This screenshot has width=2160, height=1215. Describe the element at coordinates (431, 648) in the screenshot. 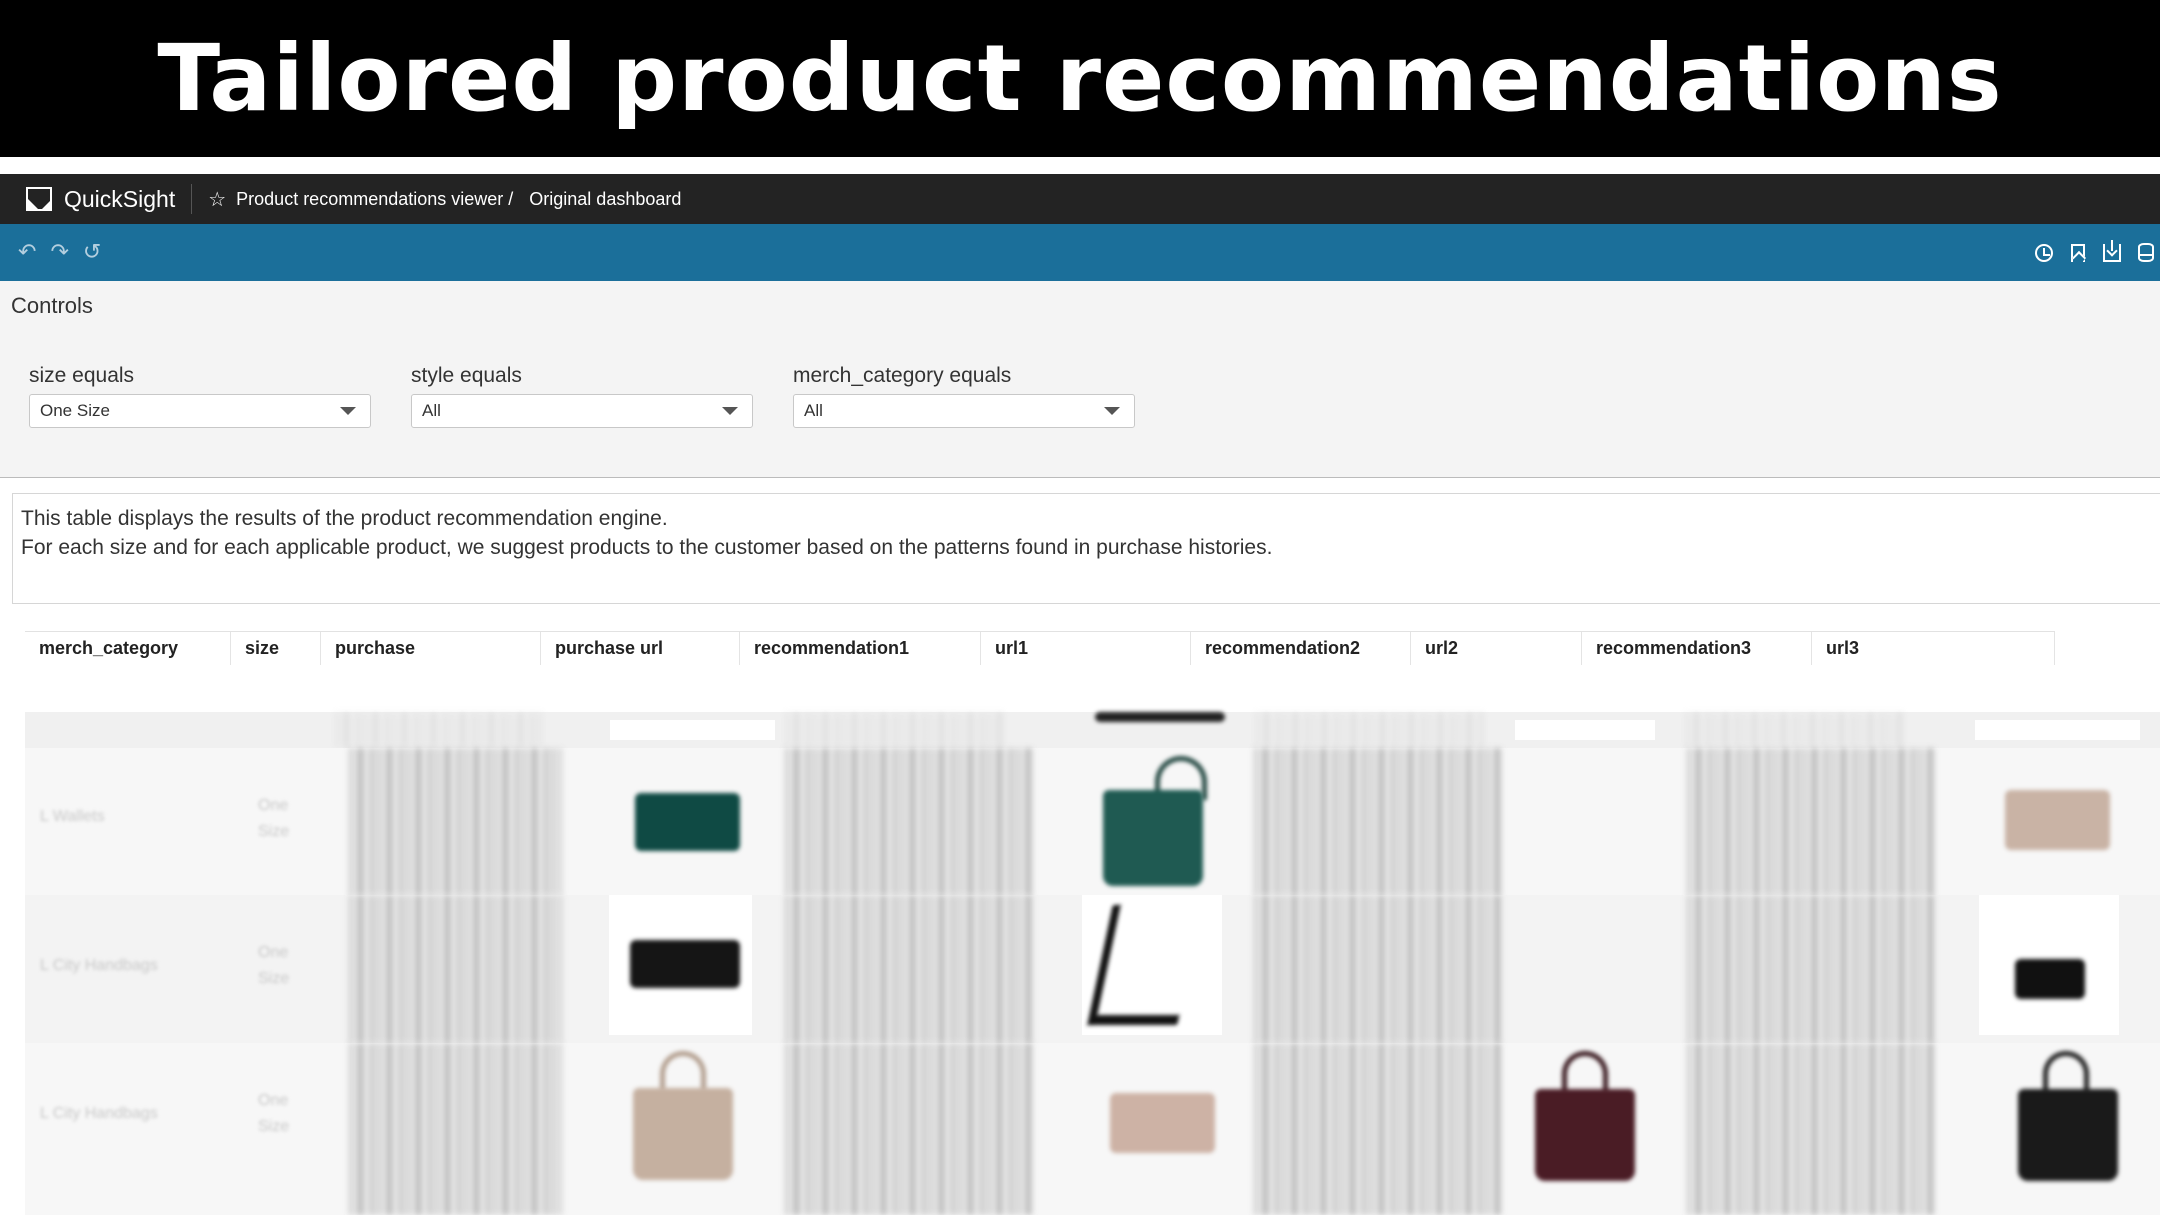

I see `column-header-purchase: purchase` at that location.